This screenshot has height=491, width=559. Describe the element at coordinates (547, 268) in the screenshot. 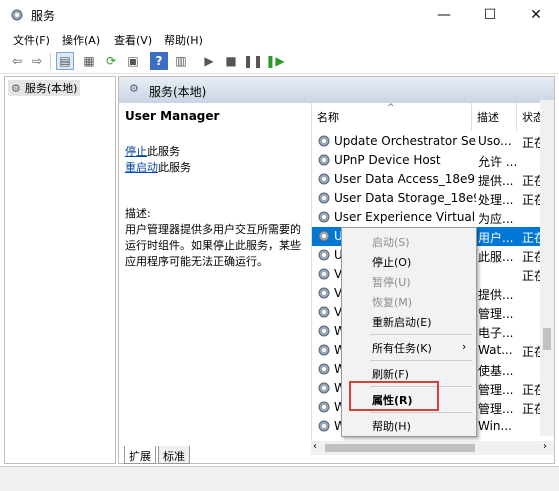

I see `vertical-scrollbar` at that location.